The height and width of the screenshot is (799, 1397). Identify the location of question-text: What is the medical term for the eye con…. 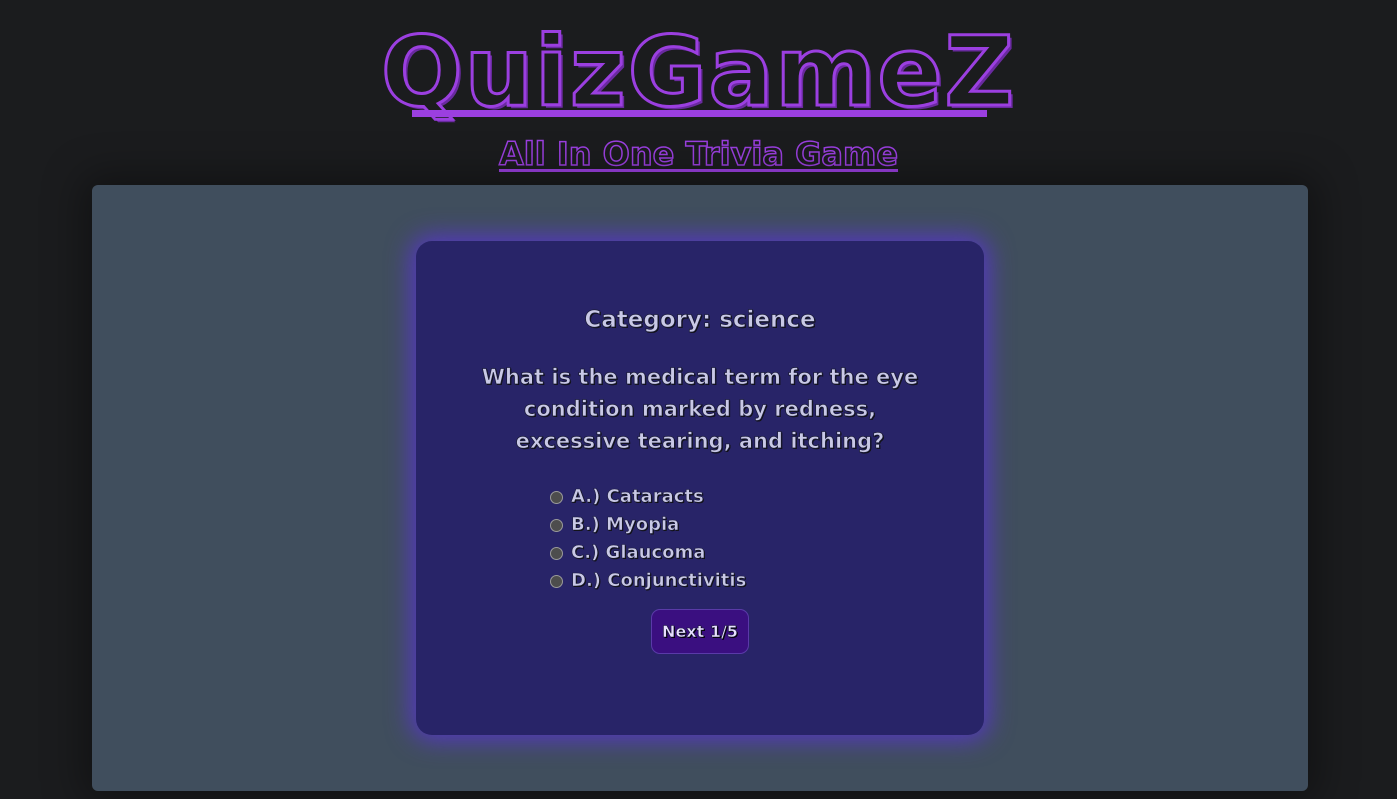
(700, 409).